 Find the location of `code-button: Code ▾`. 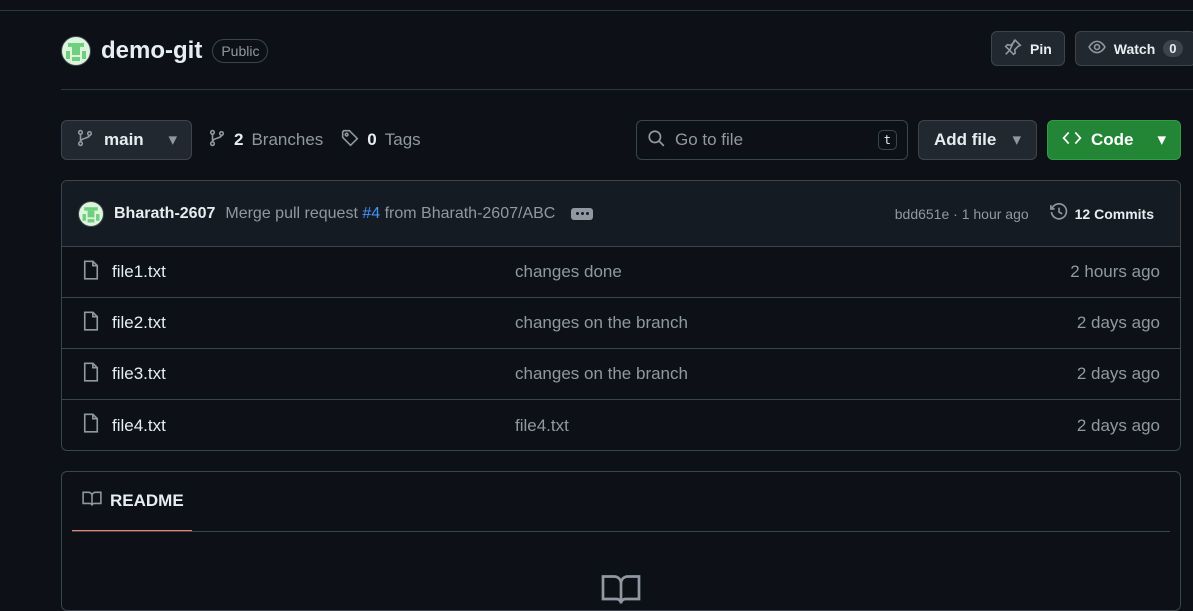

code-button: Code ▾ is located at coordinates (1114, 140).